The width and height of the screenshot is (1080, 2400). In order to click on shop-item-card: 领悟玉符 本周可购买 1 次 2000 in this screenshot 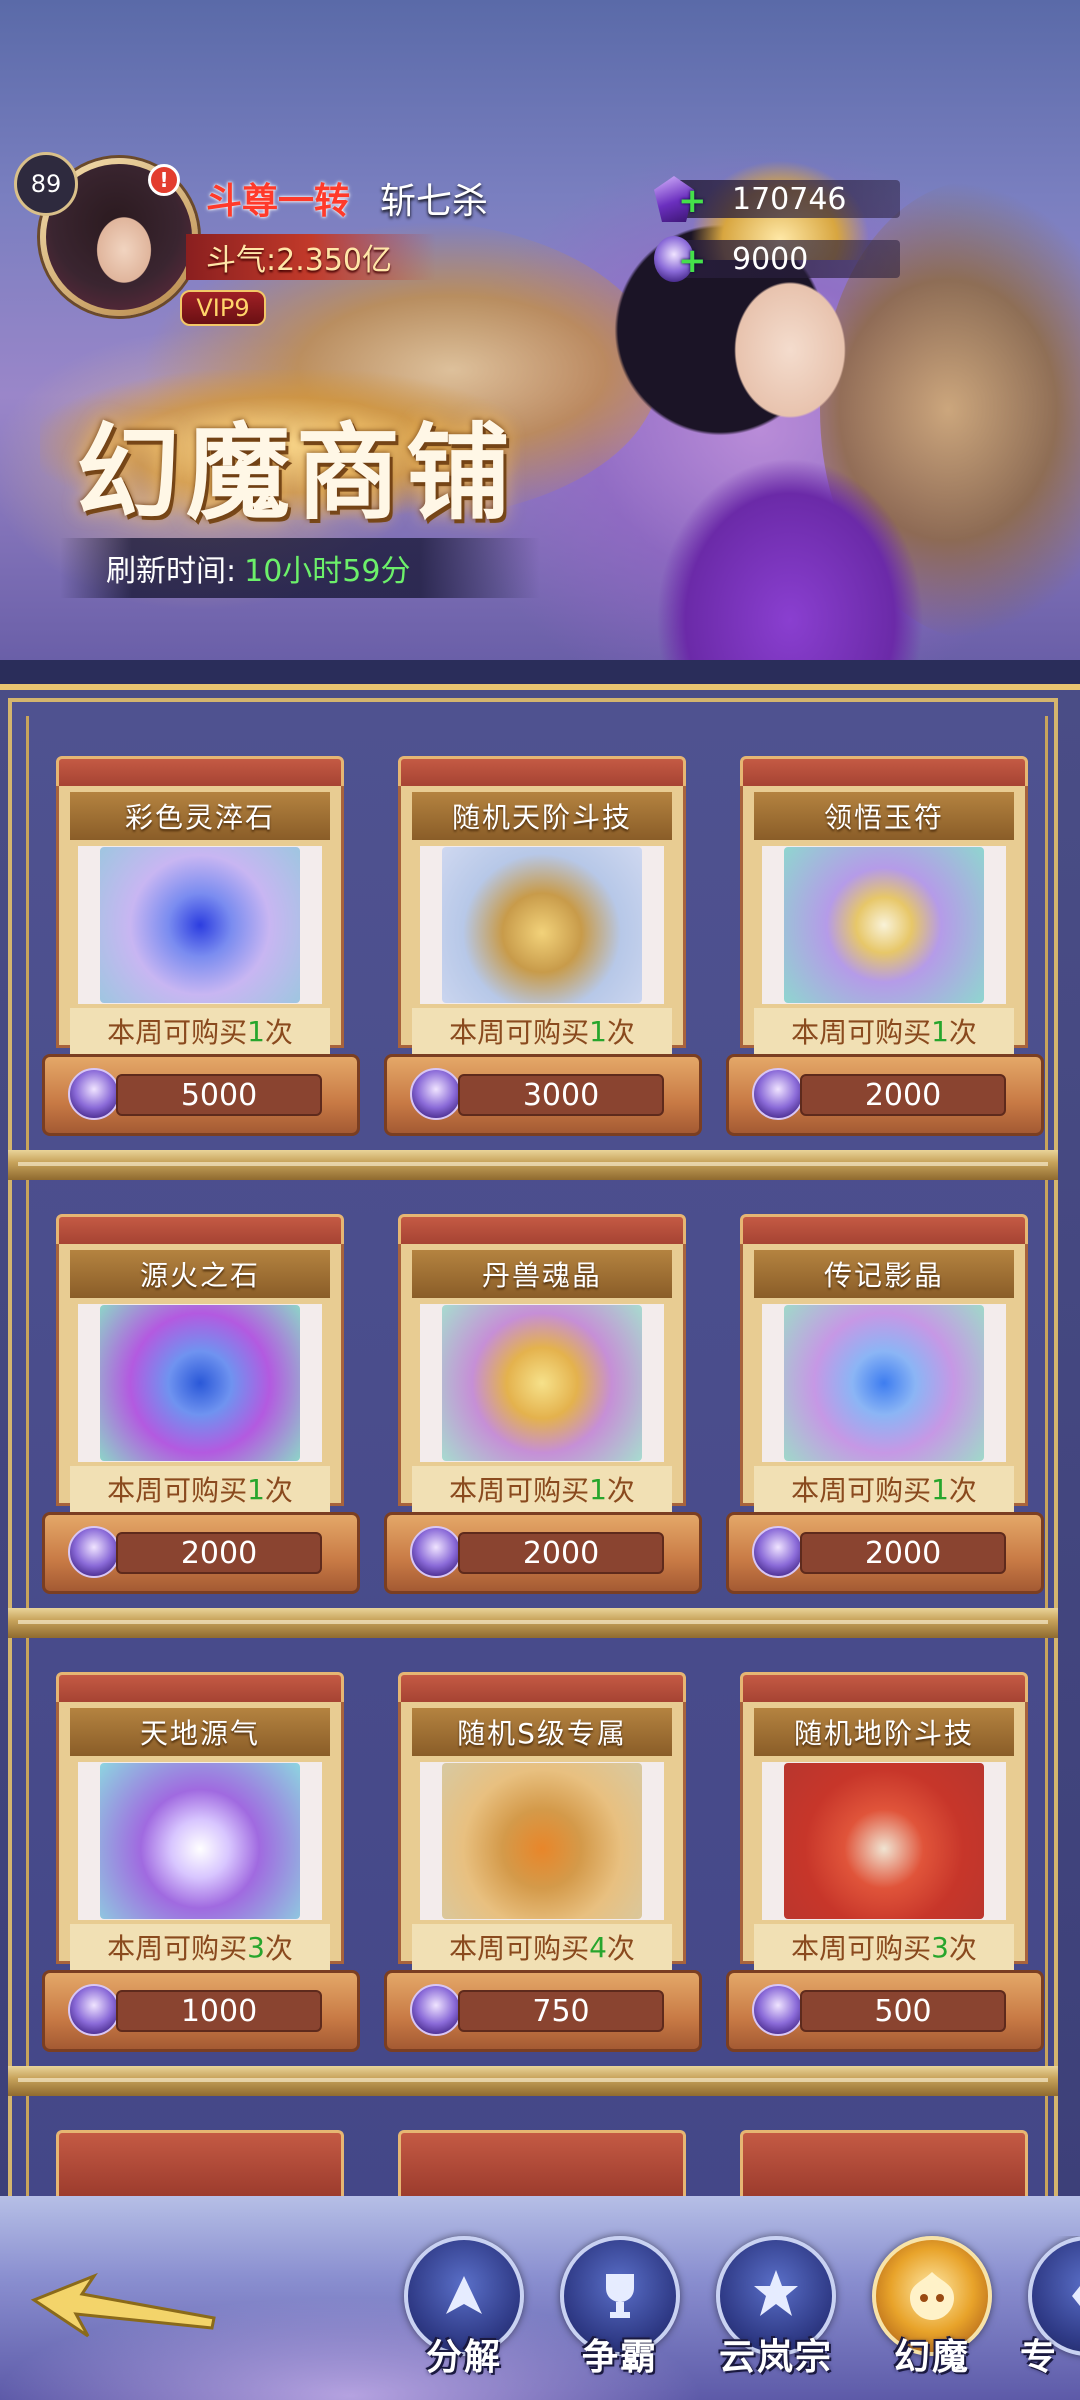, I will do `click(885, 946)`.